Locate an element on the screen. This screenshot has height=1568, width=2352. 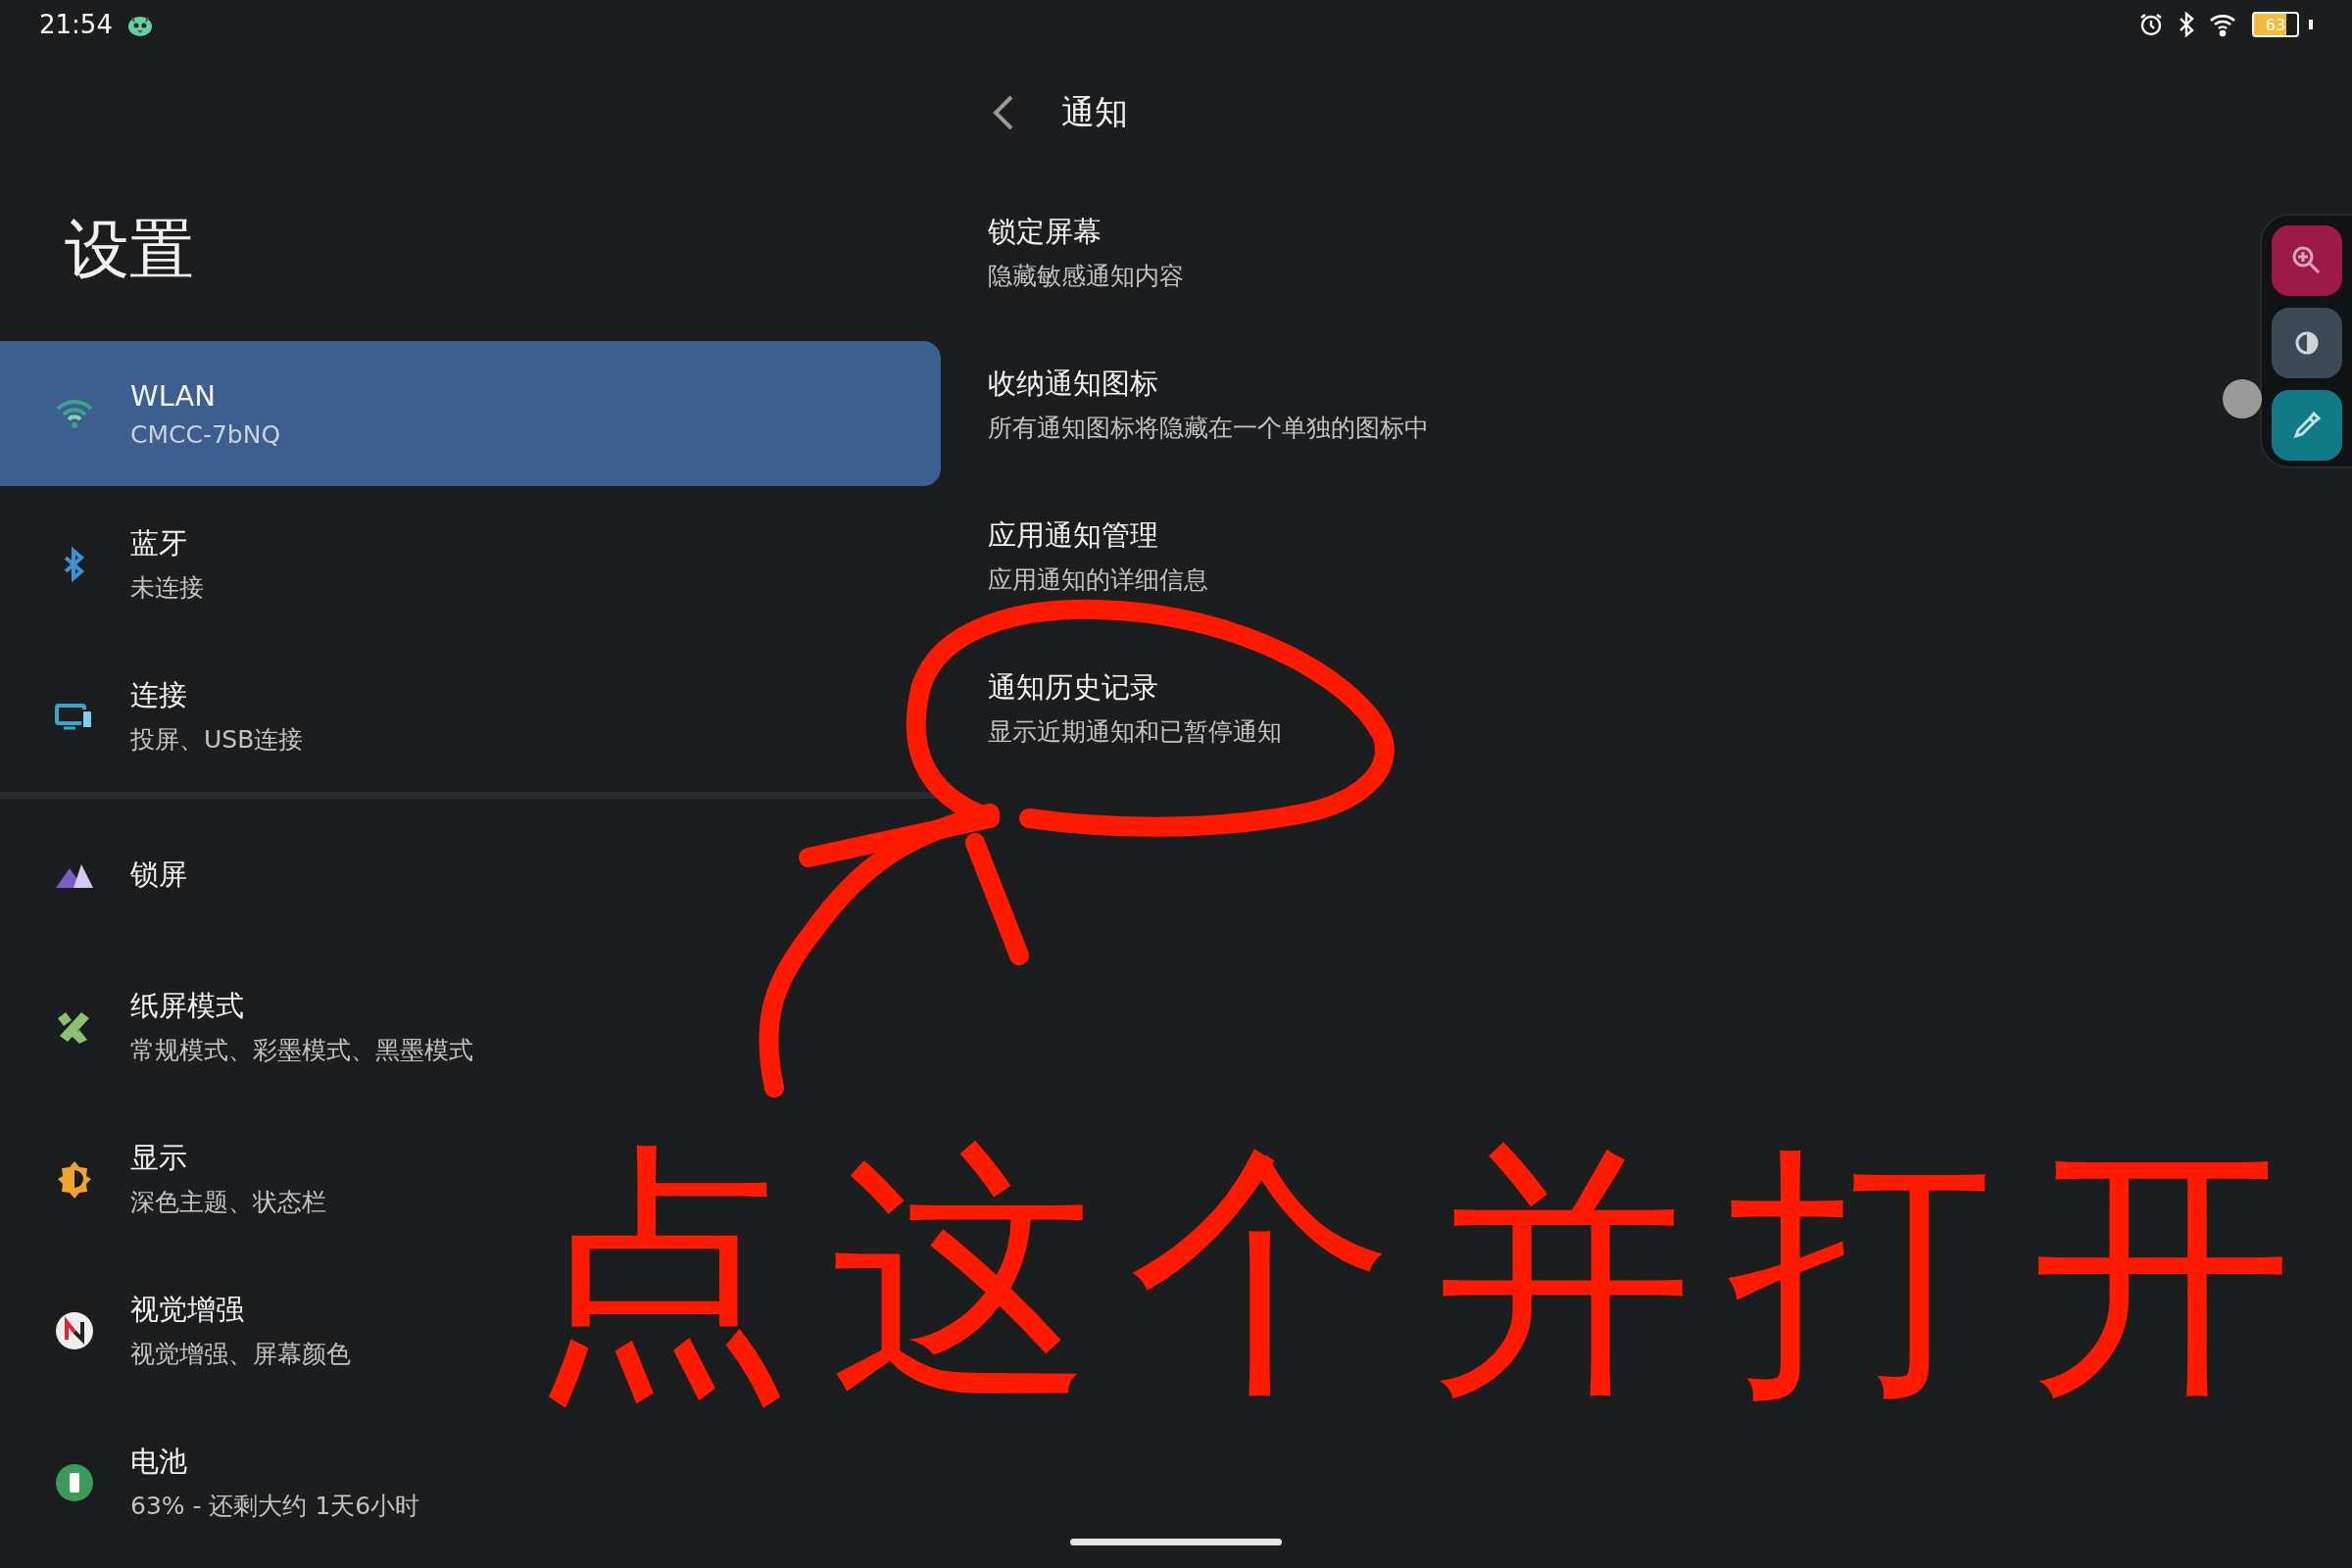
option-subtitle: 显示近期通知和已暂停通知 is located at coordinates (1135, 732).